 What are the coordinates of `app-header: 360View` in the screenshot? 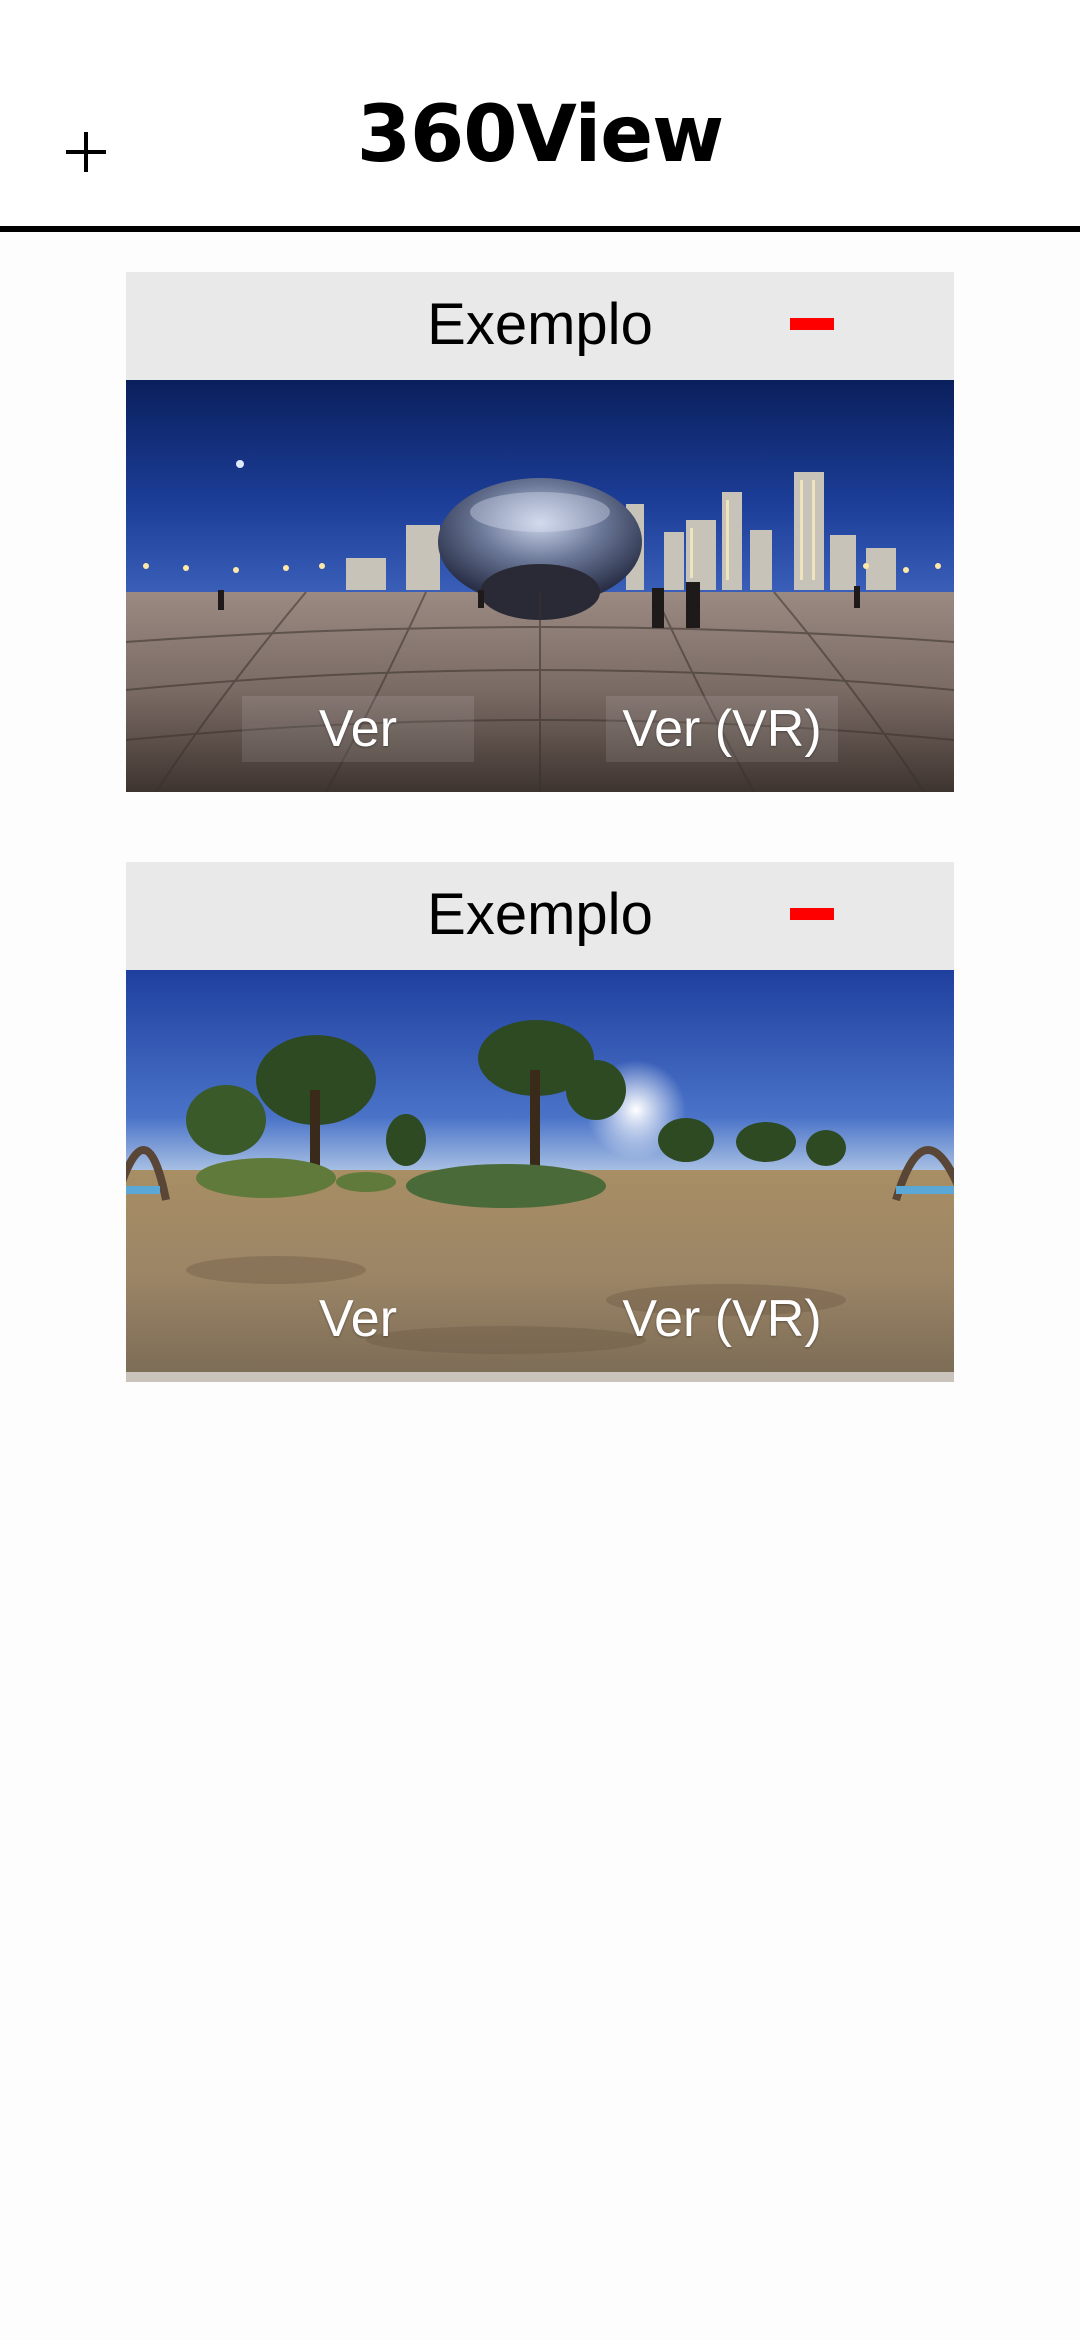 It's located at (540, 116).